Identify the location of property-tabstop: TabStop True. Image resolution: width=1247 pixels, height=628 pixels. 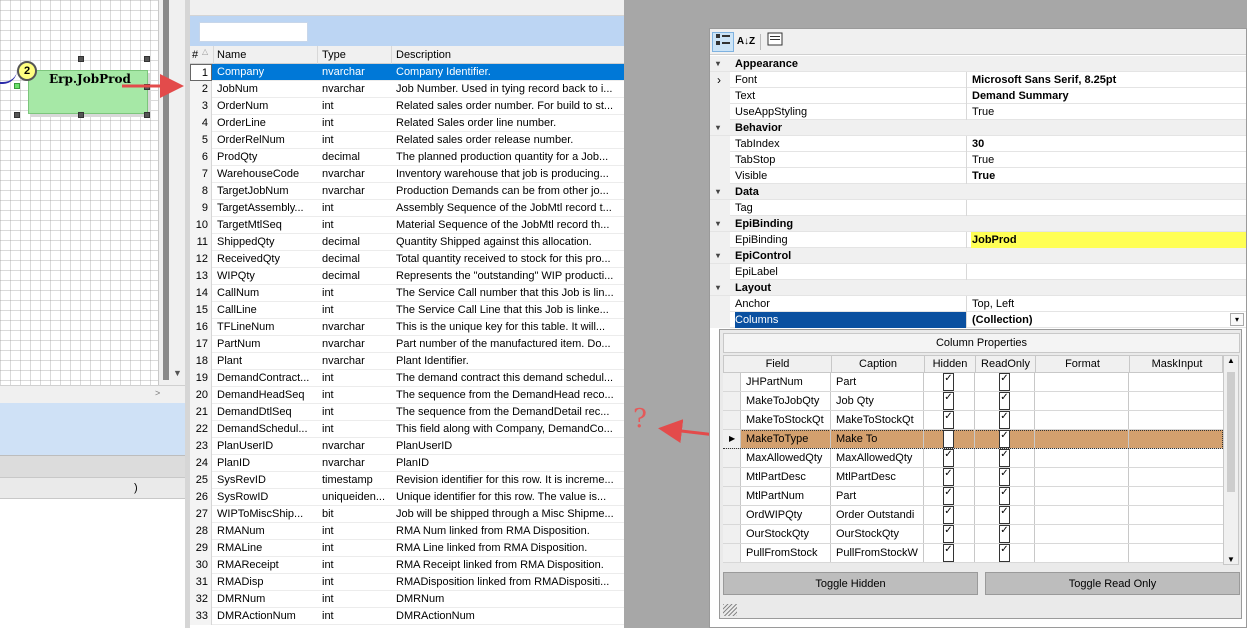
(978, 160).